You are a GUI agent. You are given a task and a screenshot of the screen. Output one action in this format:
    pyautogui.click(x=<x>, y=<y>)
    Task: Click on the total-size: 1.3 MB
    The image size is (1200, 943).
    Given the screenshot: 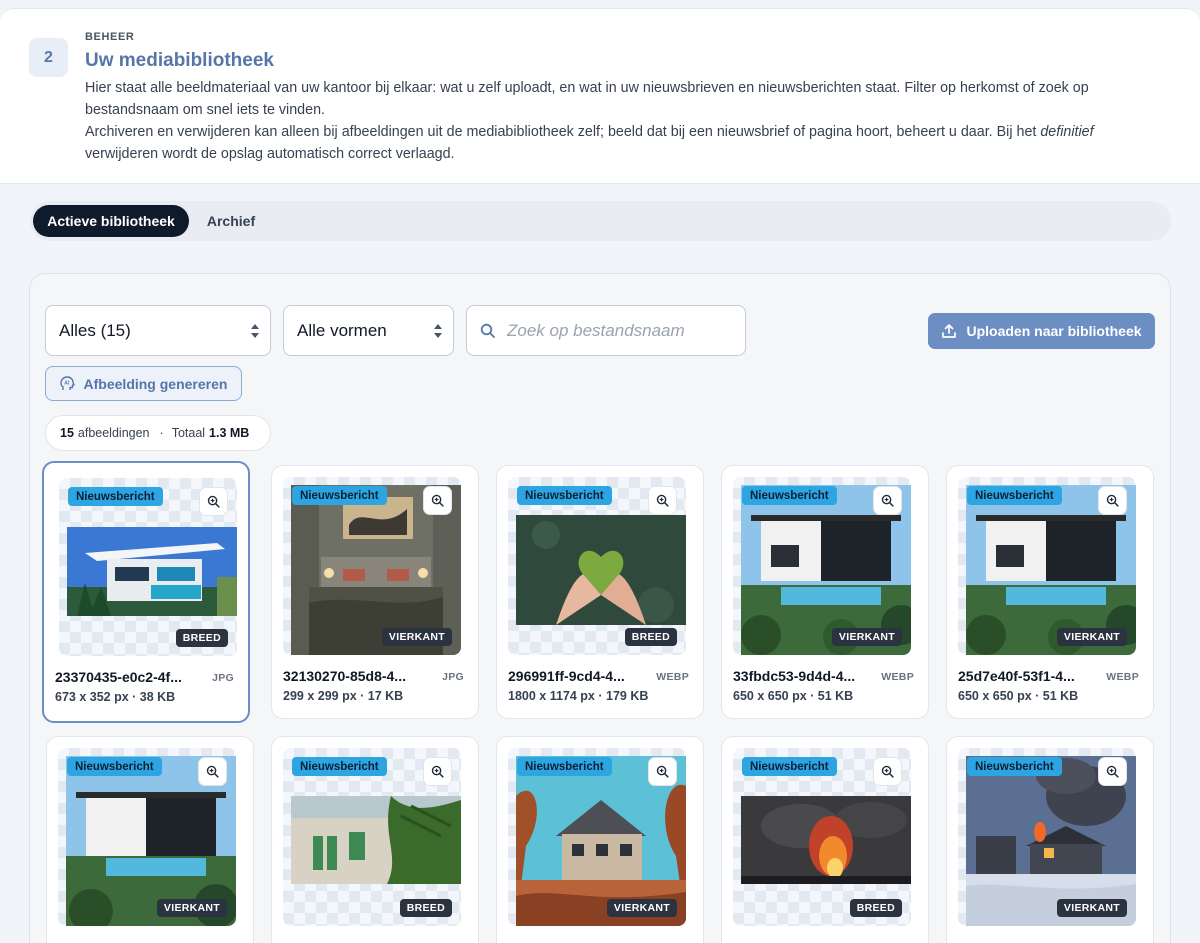 What is the action you would take?
    pyautogui.click(x=229, y=433)
    